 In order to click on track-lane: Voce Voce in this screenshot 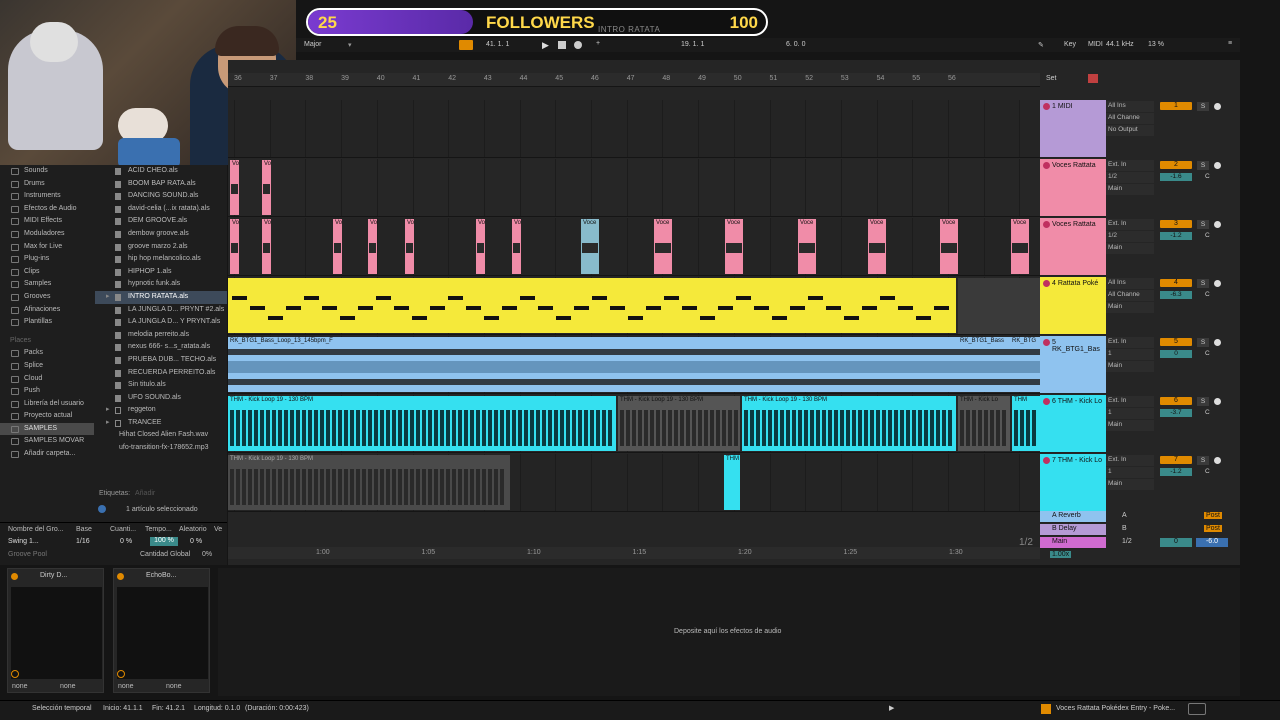, I will do `click(634, 188)`.